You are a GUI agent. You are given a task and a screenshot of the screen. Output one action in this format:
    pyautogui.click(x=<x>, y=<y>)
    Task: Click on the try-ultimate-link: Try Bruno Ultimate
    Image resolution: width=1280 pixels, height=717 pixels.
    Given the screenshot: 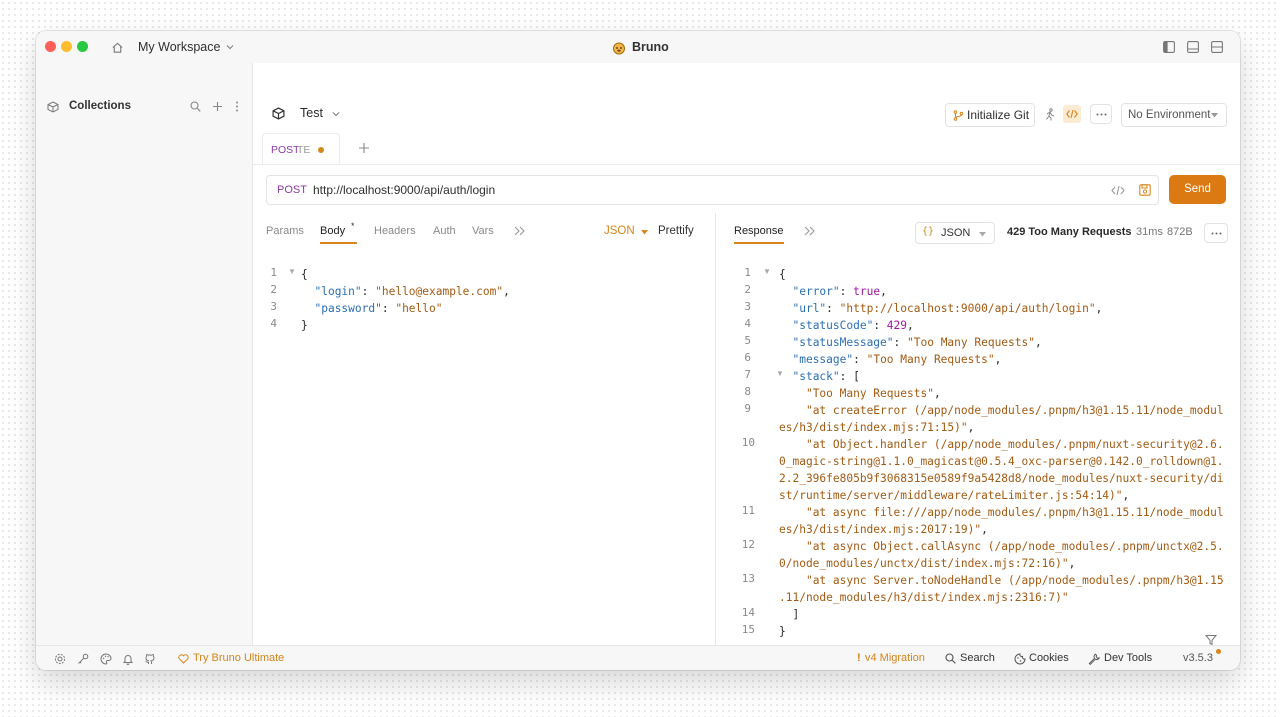 What is the action you would take?
    pyautogui.click(x=238, y=658)
    